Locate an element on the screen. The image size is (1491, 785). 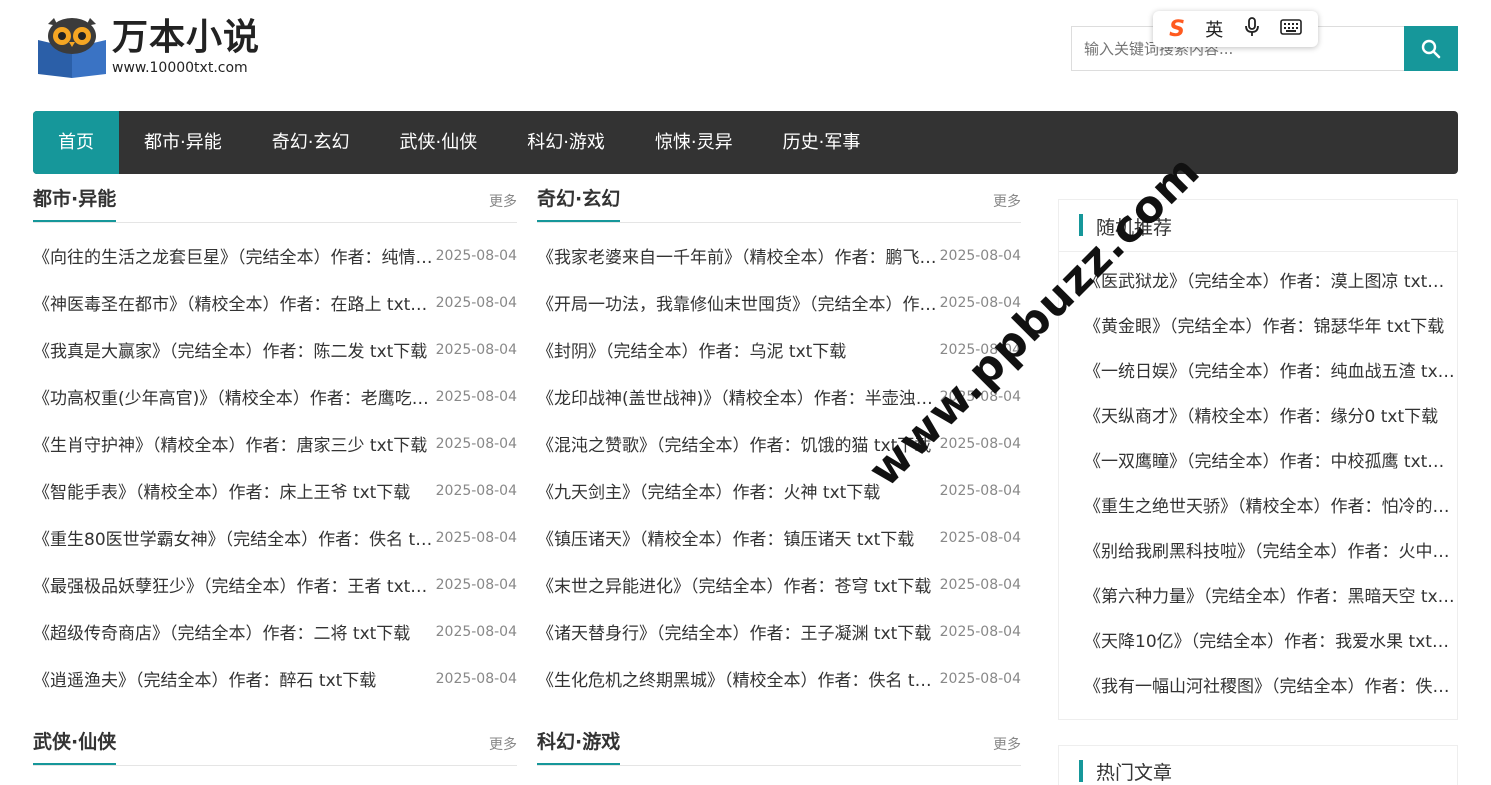
logo-title: 万本小说 is located at coordinates (186, 37).